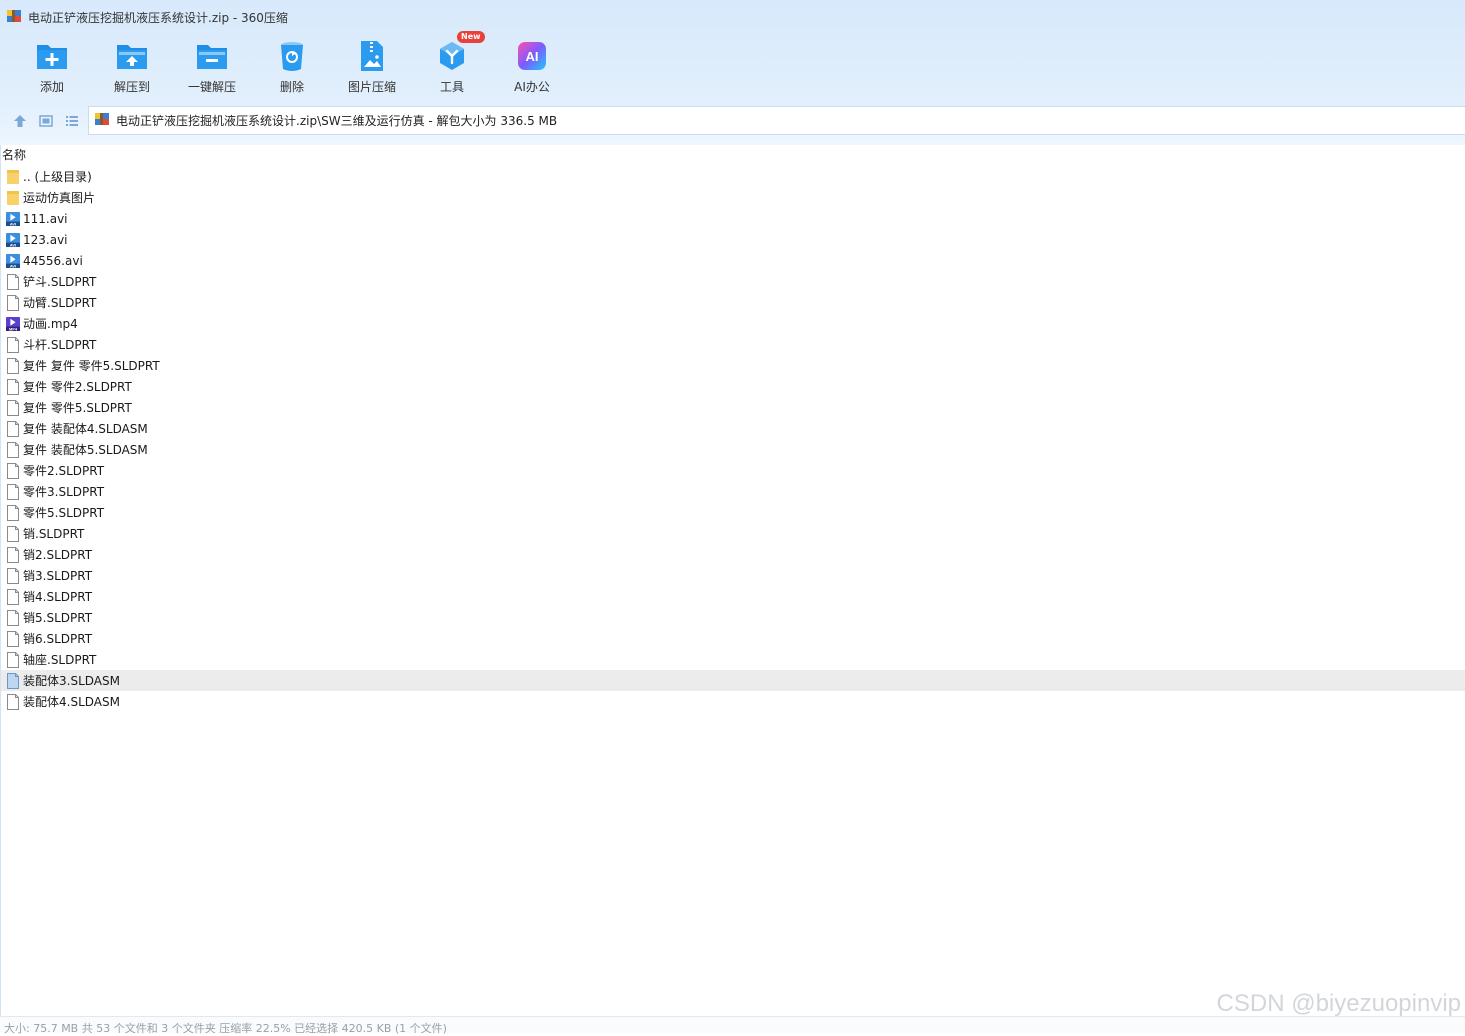 This screenshot has height=1036, width=1465. What do you see at coordinates (14, 17) in the screenshot?
I see `app-logo-icon` at bounding box center [14, 17].